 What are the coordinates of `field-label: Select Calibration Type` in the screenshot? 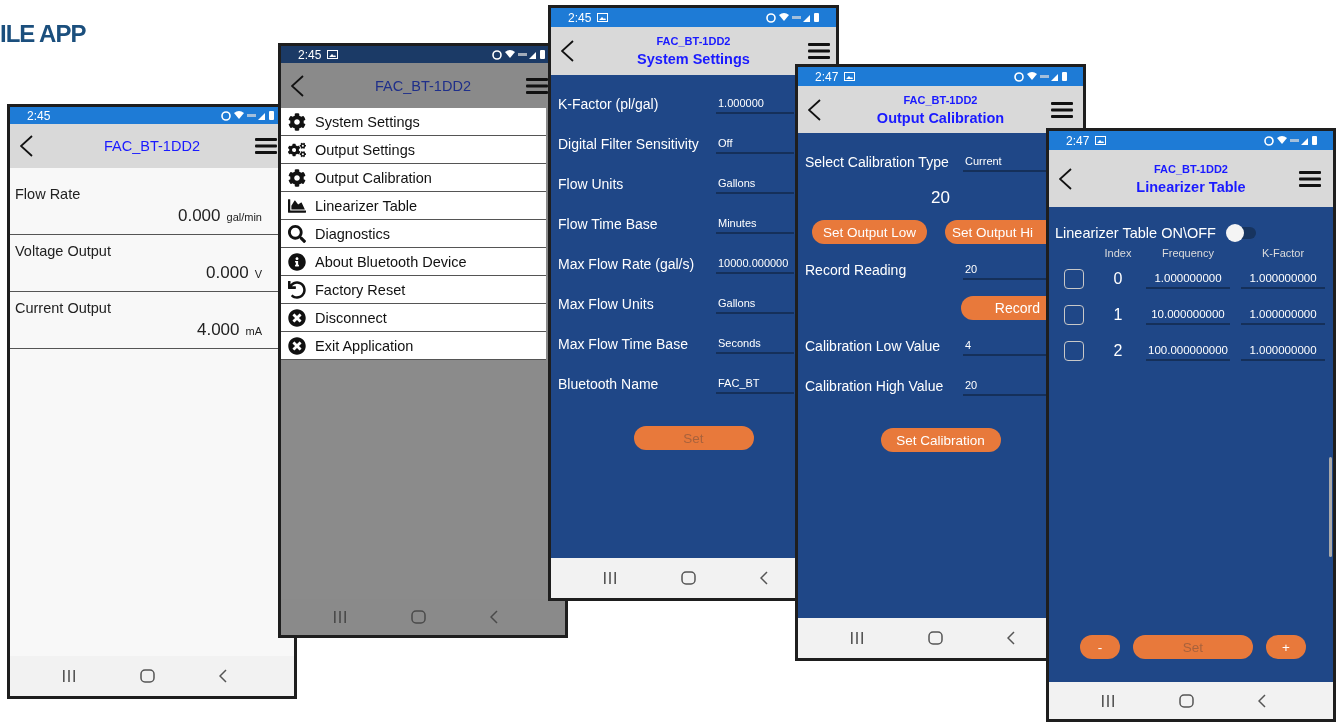 It's located at (877, 162).